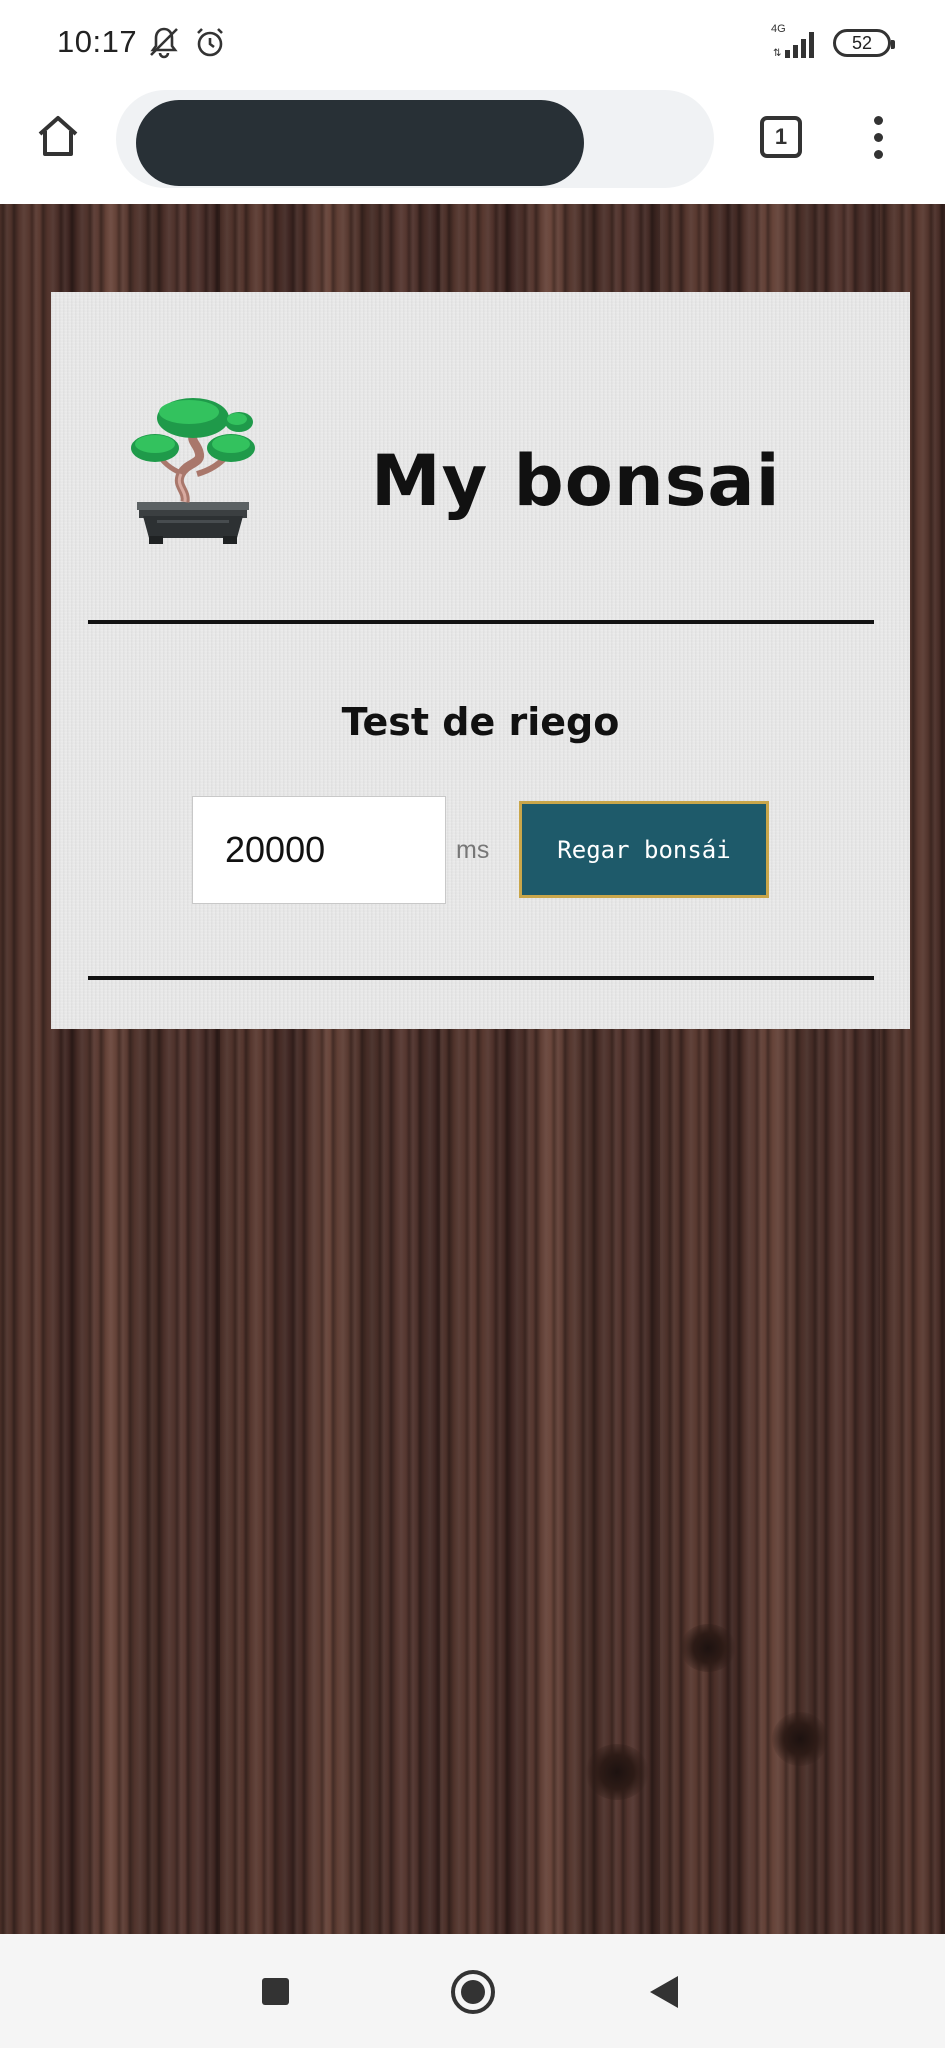 The height and width of the screenshot is (2048, 945). What do you see at coordinates (878, 120) in the screenshot?
I see `overflow-menu-icon` at bounding box center [878, 120].